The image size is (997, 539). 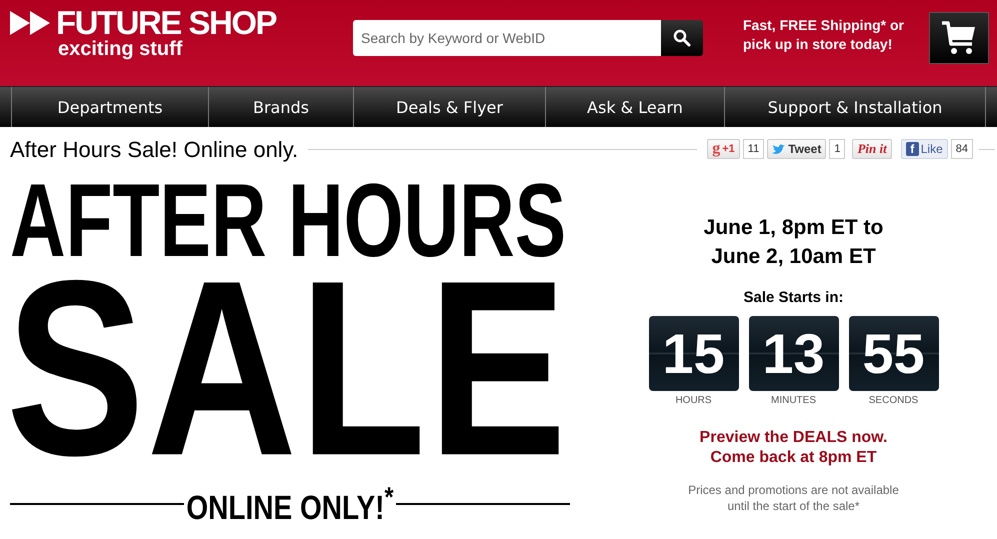 I want to click on share-count: 11, so click(x=753, y=149).